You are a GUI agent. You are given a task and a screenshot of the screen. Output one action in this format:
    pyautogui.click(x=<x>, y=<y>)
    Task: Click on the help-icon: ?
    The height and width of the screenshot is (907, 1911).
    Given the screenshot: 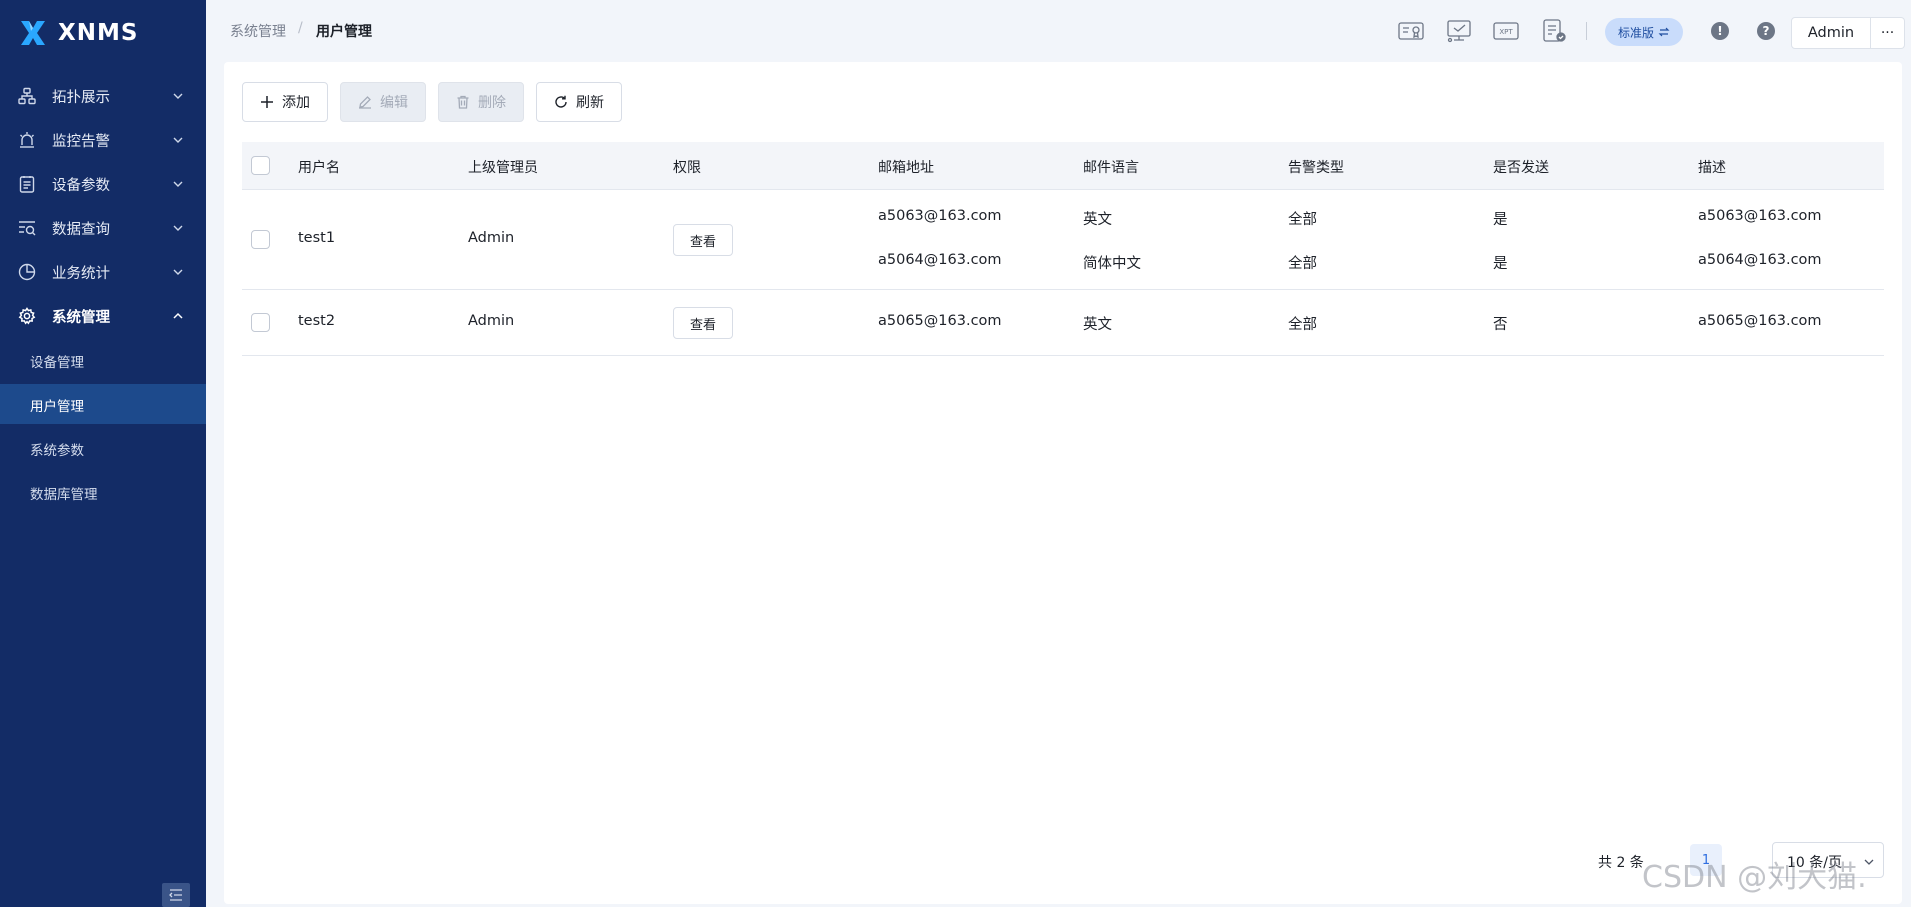 What is the action you would take?
    pyautogui.click(x=1766, y=31)
    